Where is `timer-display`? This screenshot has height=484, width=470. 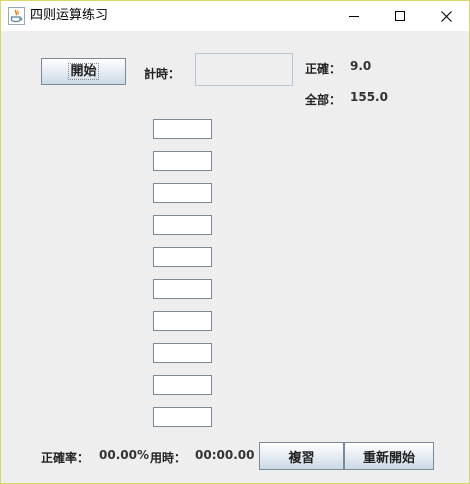
timer-display is located at coordinates (244, 69).